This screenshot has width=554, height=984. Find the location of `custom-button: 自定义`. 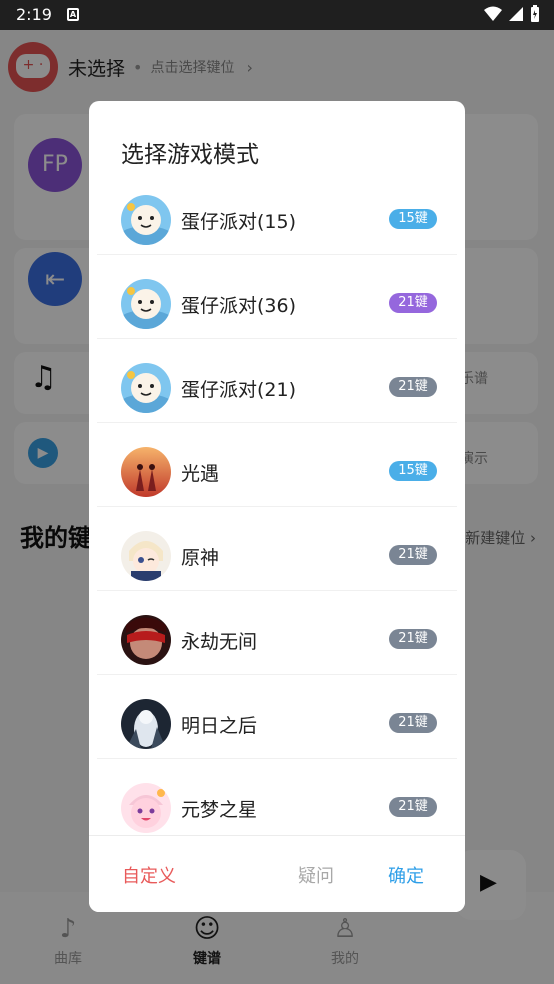

custom-button: 自定义 is located at coordinates (149, 875).